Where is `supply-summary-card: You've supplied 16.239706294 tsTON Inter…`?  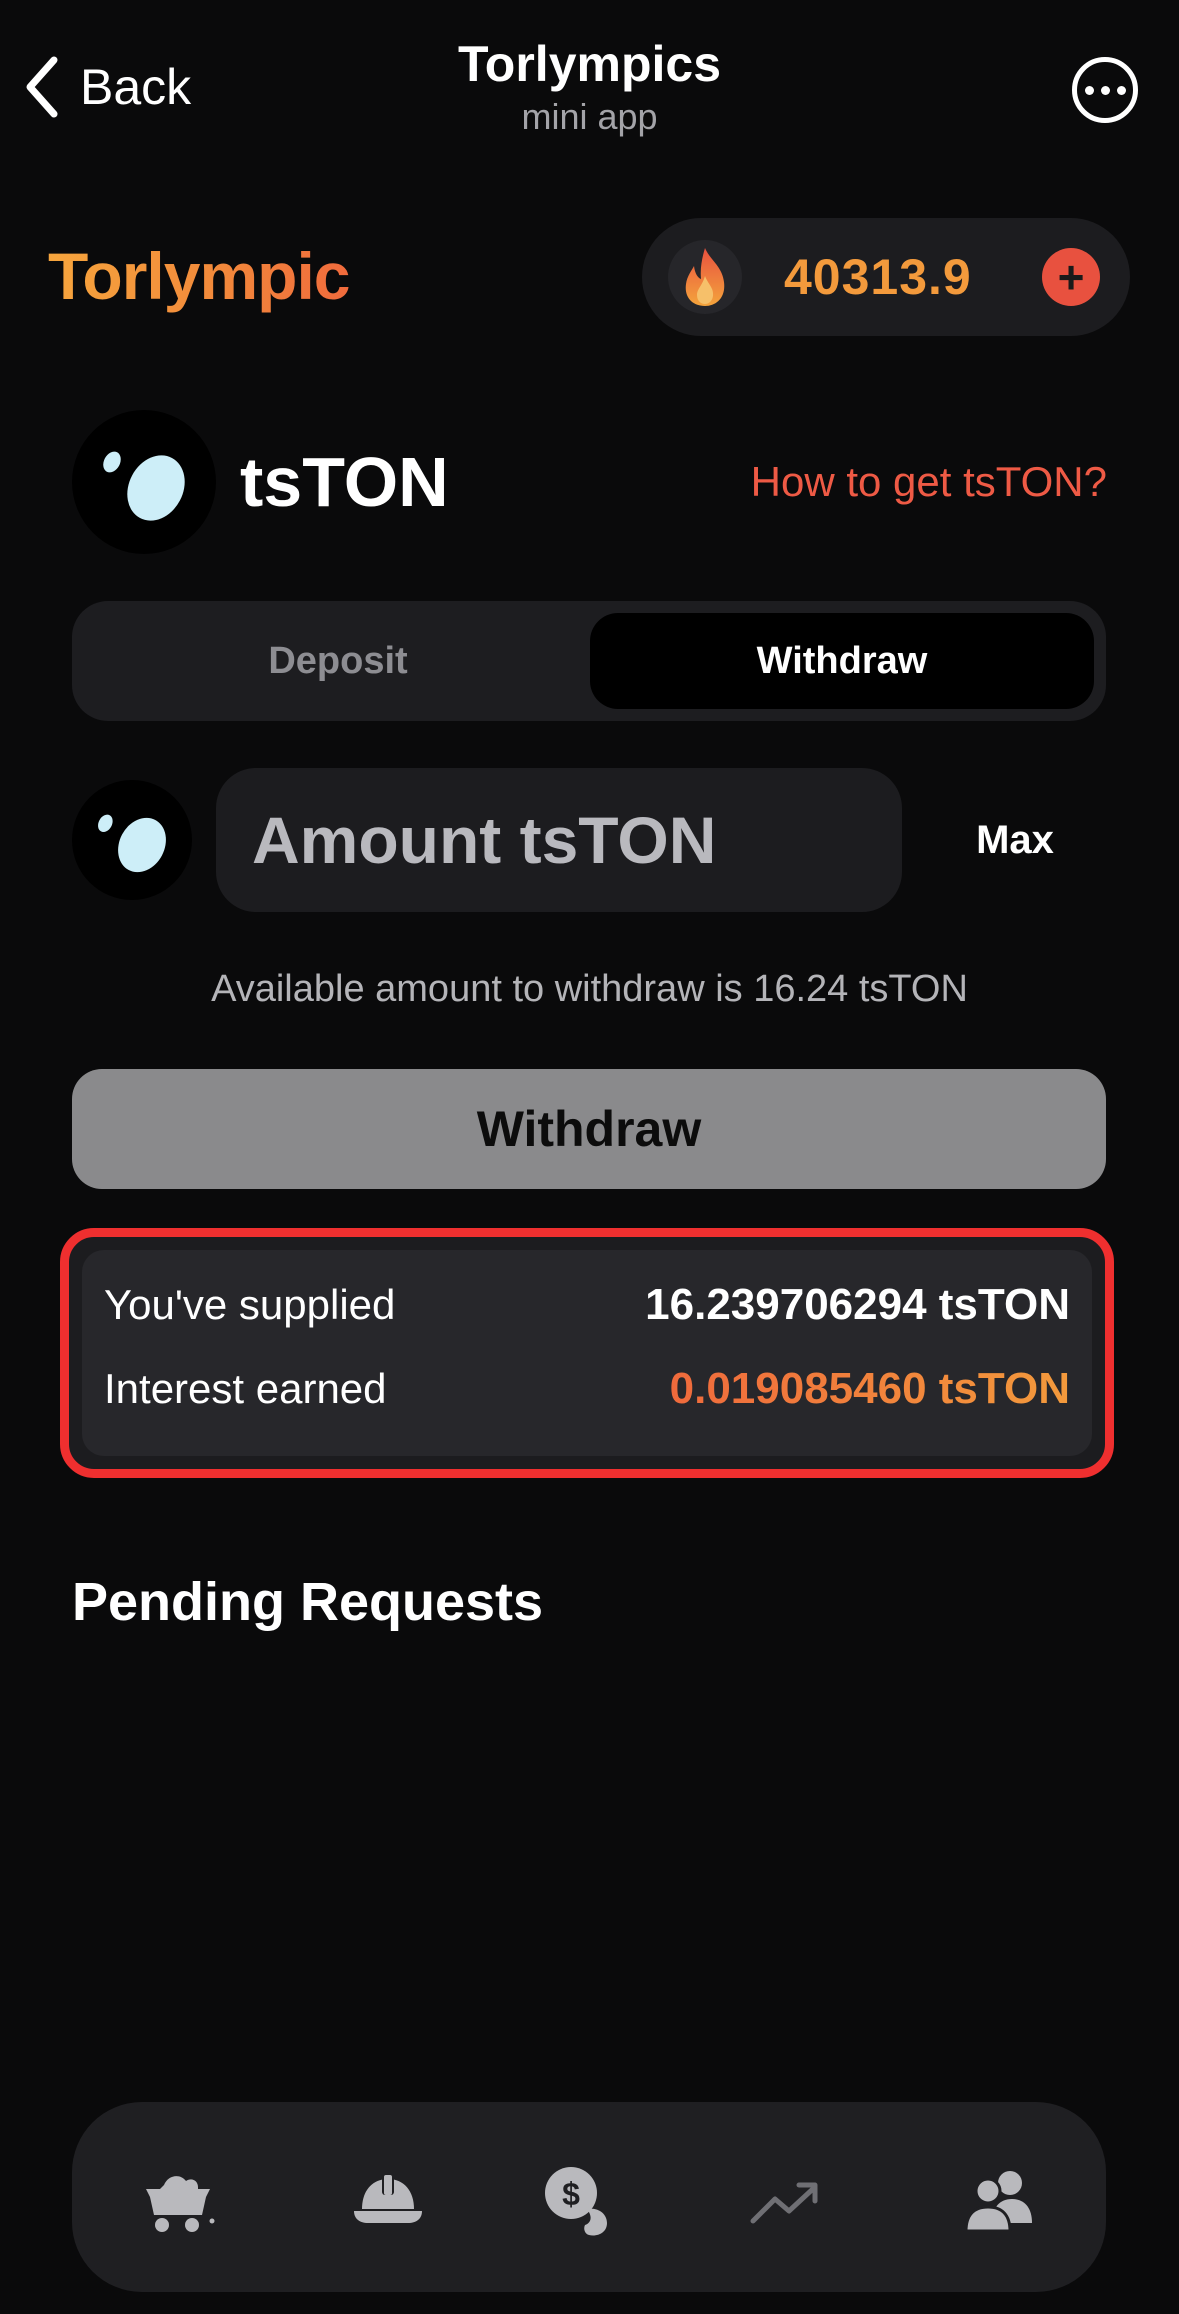
supply-summary-card: You've supplied 16.239706294 tsTON Inter… is located at coordinates (587, 1353).